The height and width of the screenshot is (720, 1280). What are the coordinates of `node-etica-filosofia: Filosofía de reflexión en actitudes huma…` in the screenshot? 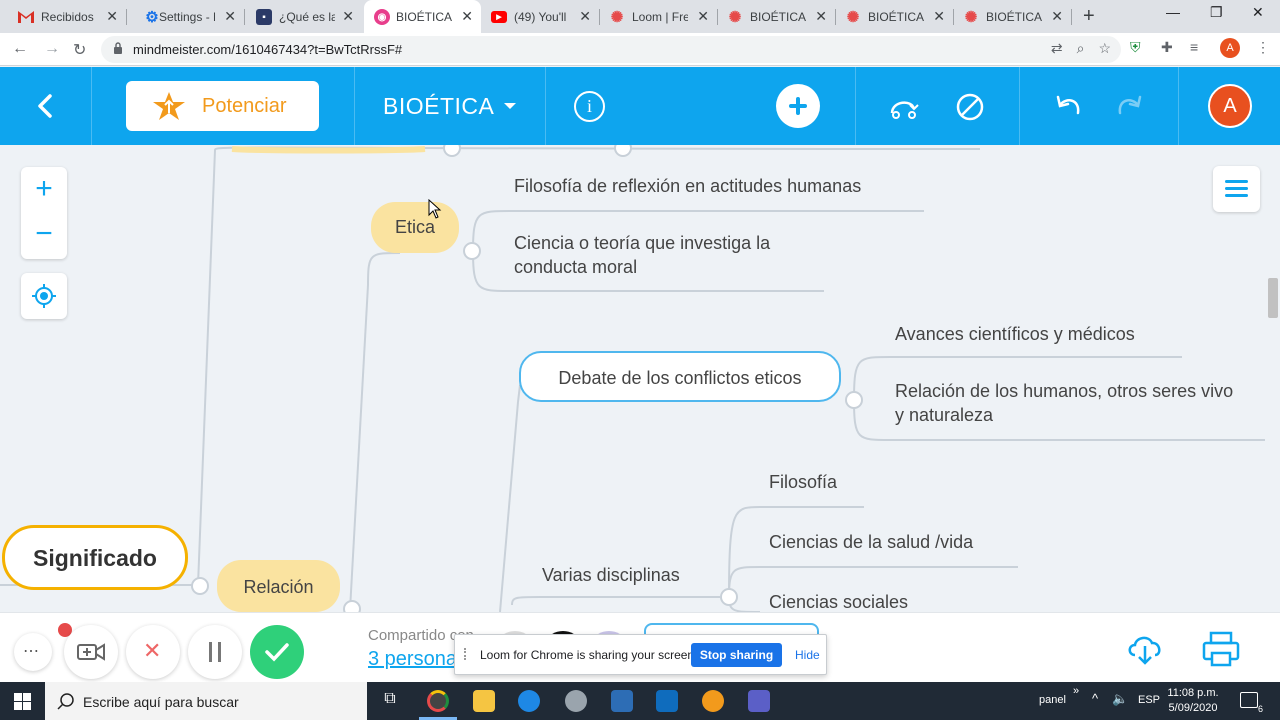 It's located at (687, 186).